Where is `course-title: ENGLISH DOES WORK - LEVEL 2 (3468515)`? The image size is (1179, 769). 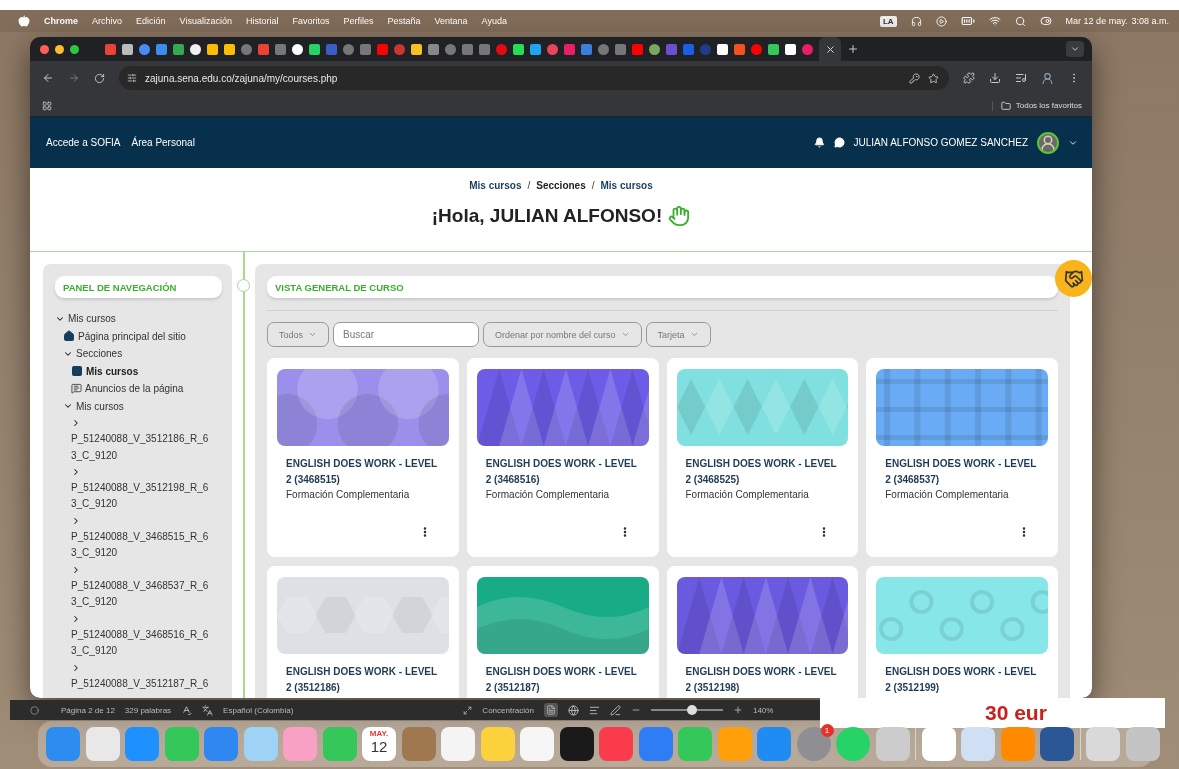 course-title: ENGLISH DOES WORK - LEVEL 2 (3468515) is located at coordinates (363, 471).